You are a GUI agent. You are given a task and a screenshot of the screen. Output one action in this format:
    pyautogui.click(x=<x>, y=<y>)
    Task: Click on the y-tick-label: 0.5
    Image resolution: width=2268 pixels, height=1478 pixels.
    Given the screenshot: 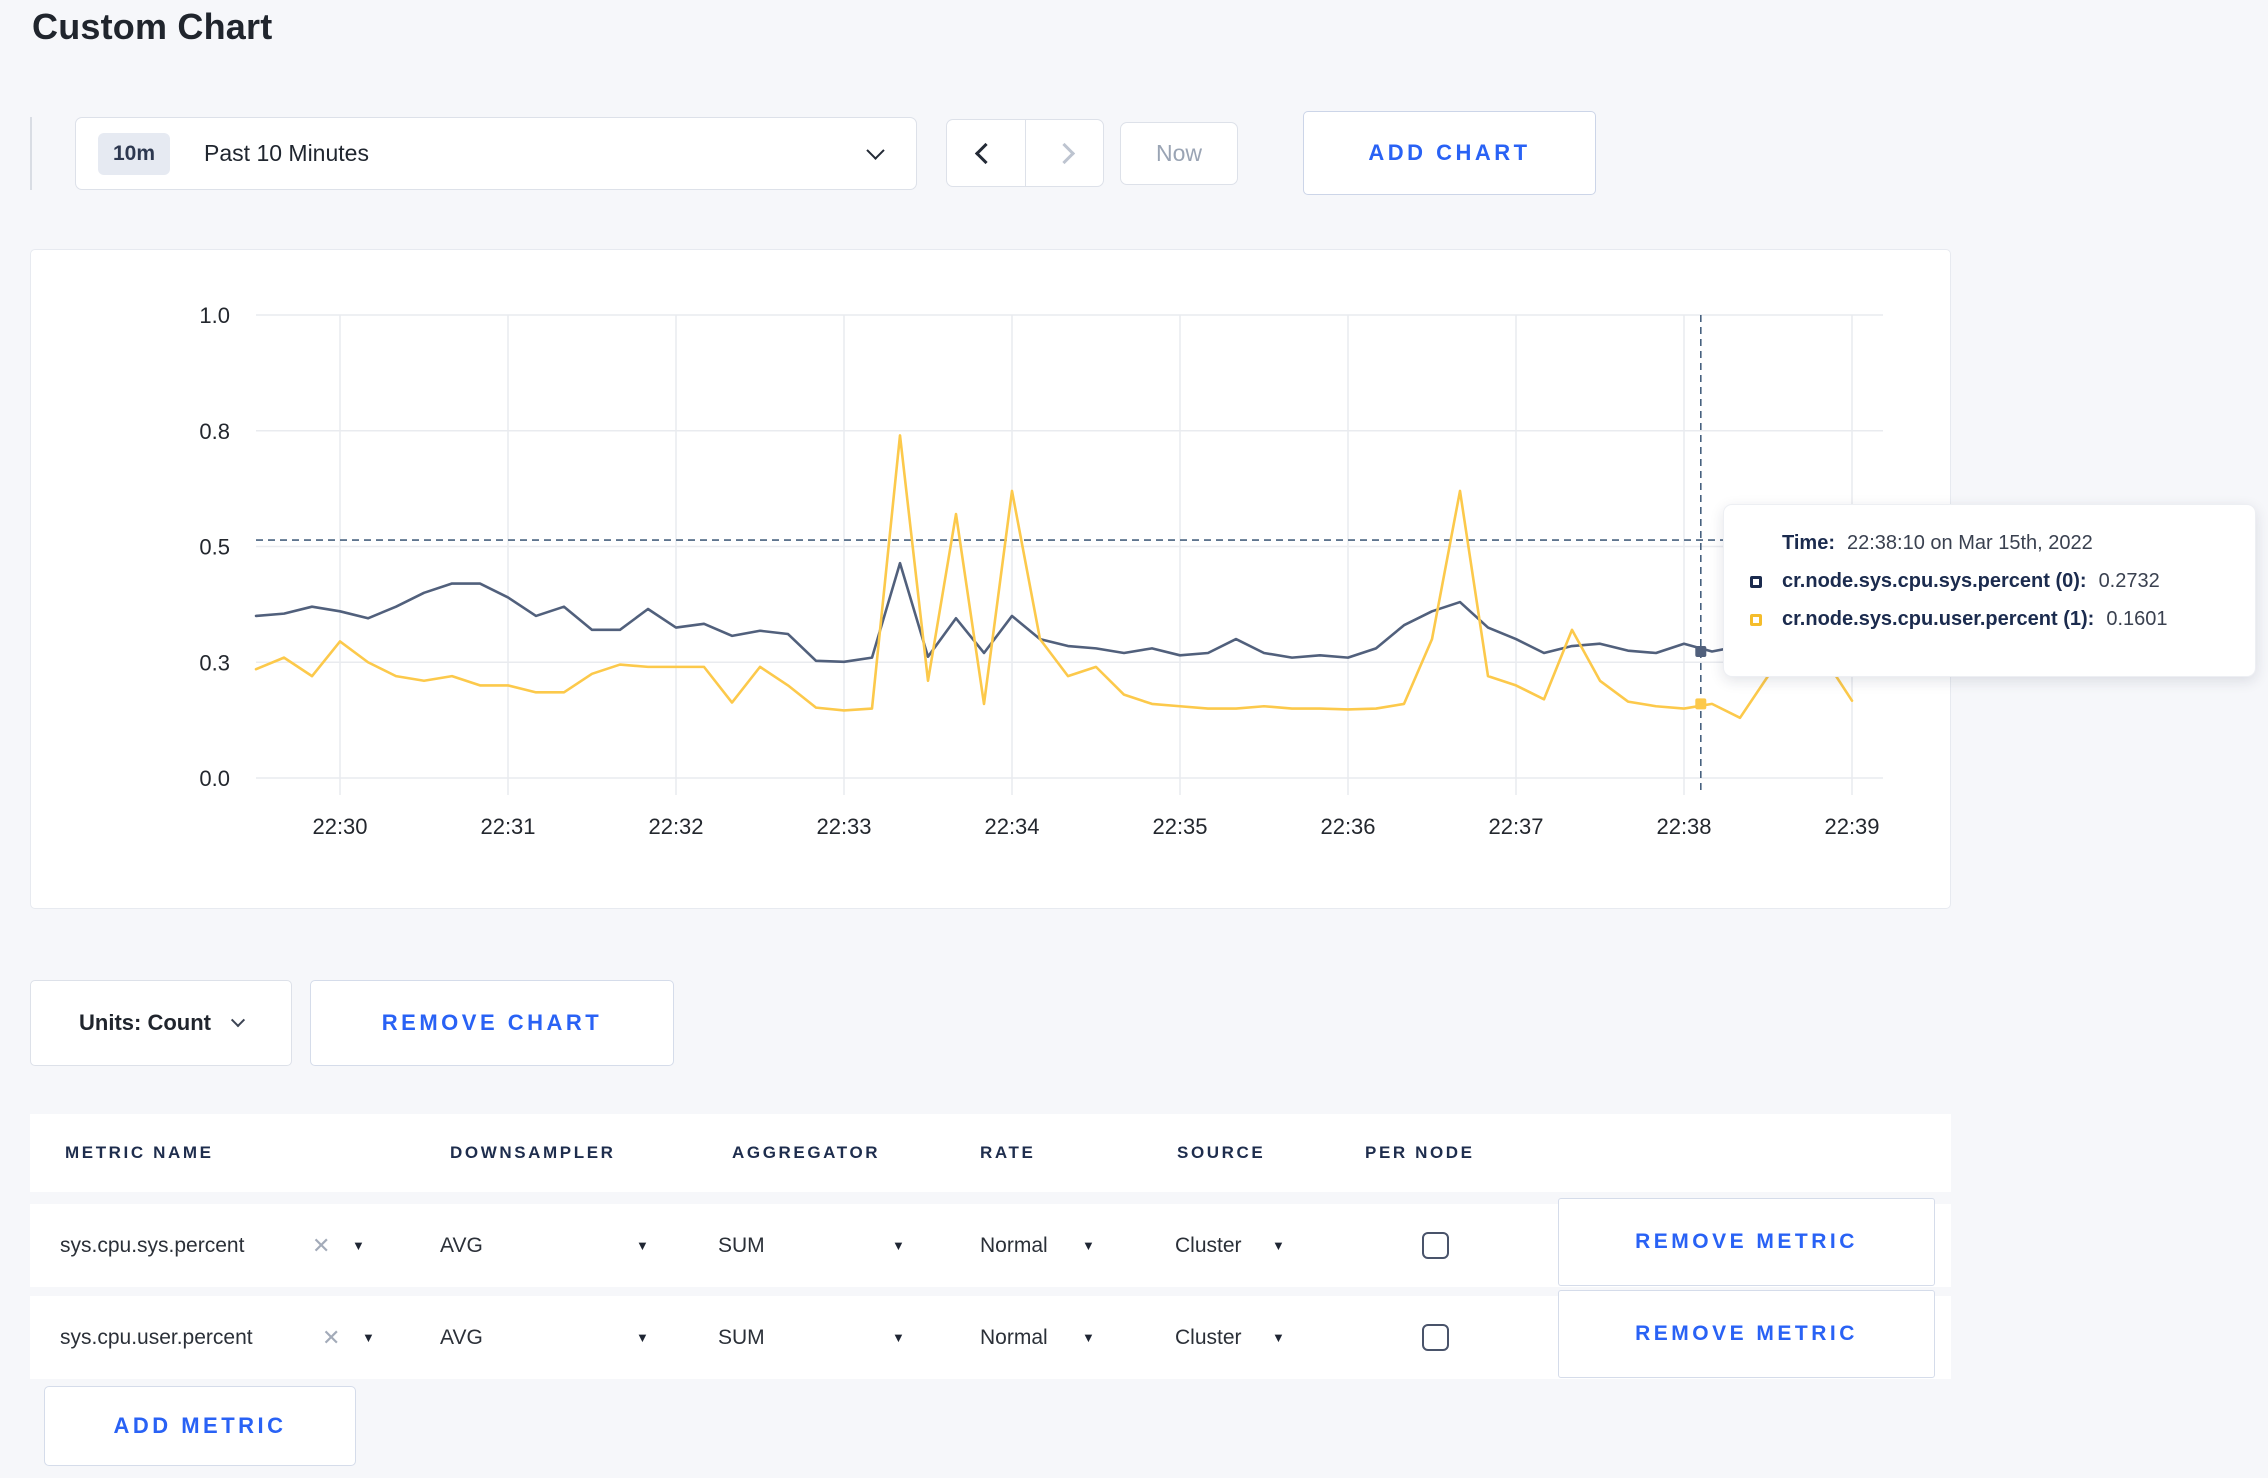 What is the action you would take?
    pyautogui.click(x=214, y=547)
    